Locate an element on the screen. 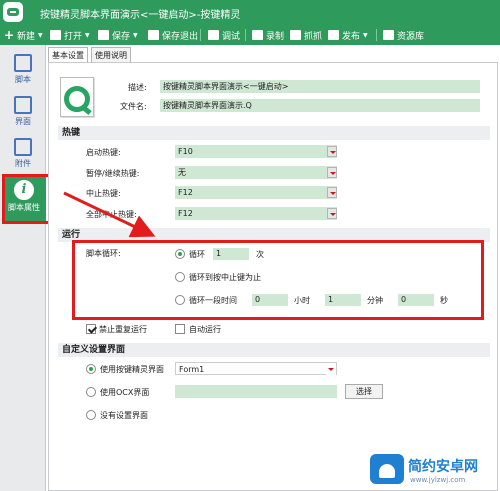 The height and width of the screenshot is (491, 500). pause-hotkey-label: 暂停/继续热键: is located at coordinates (113, 173).